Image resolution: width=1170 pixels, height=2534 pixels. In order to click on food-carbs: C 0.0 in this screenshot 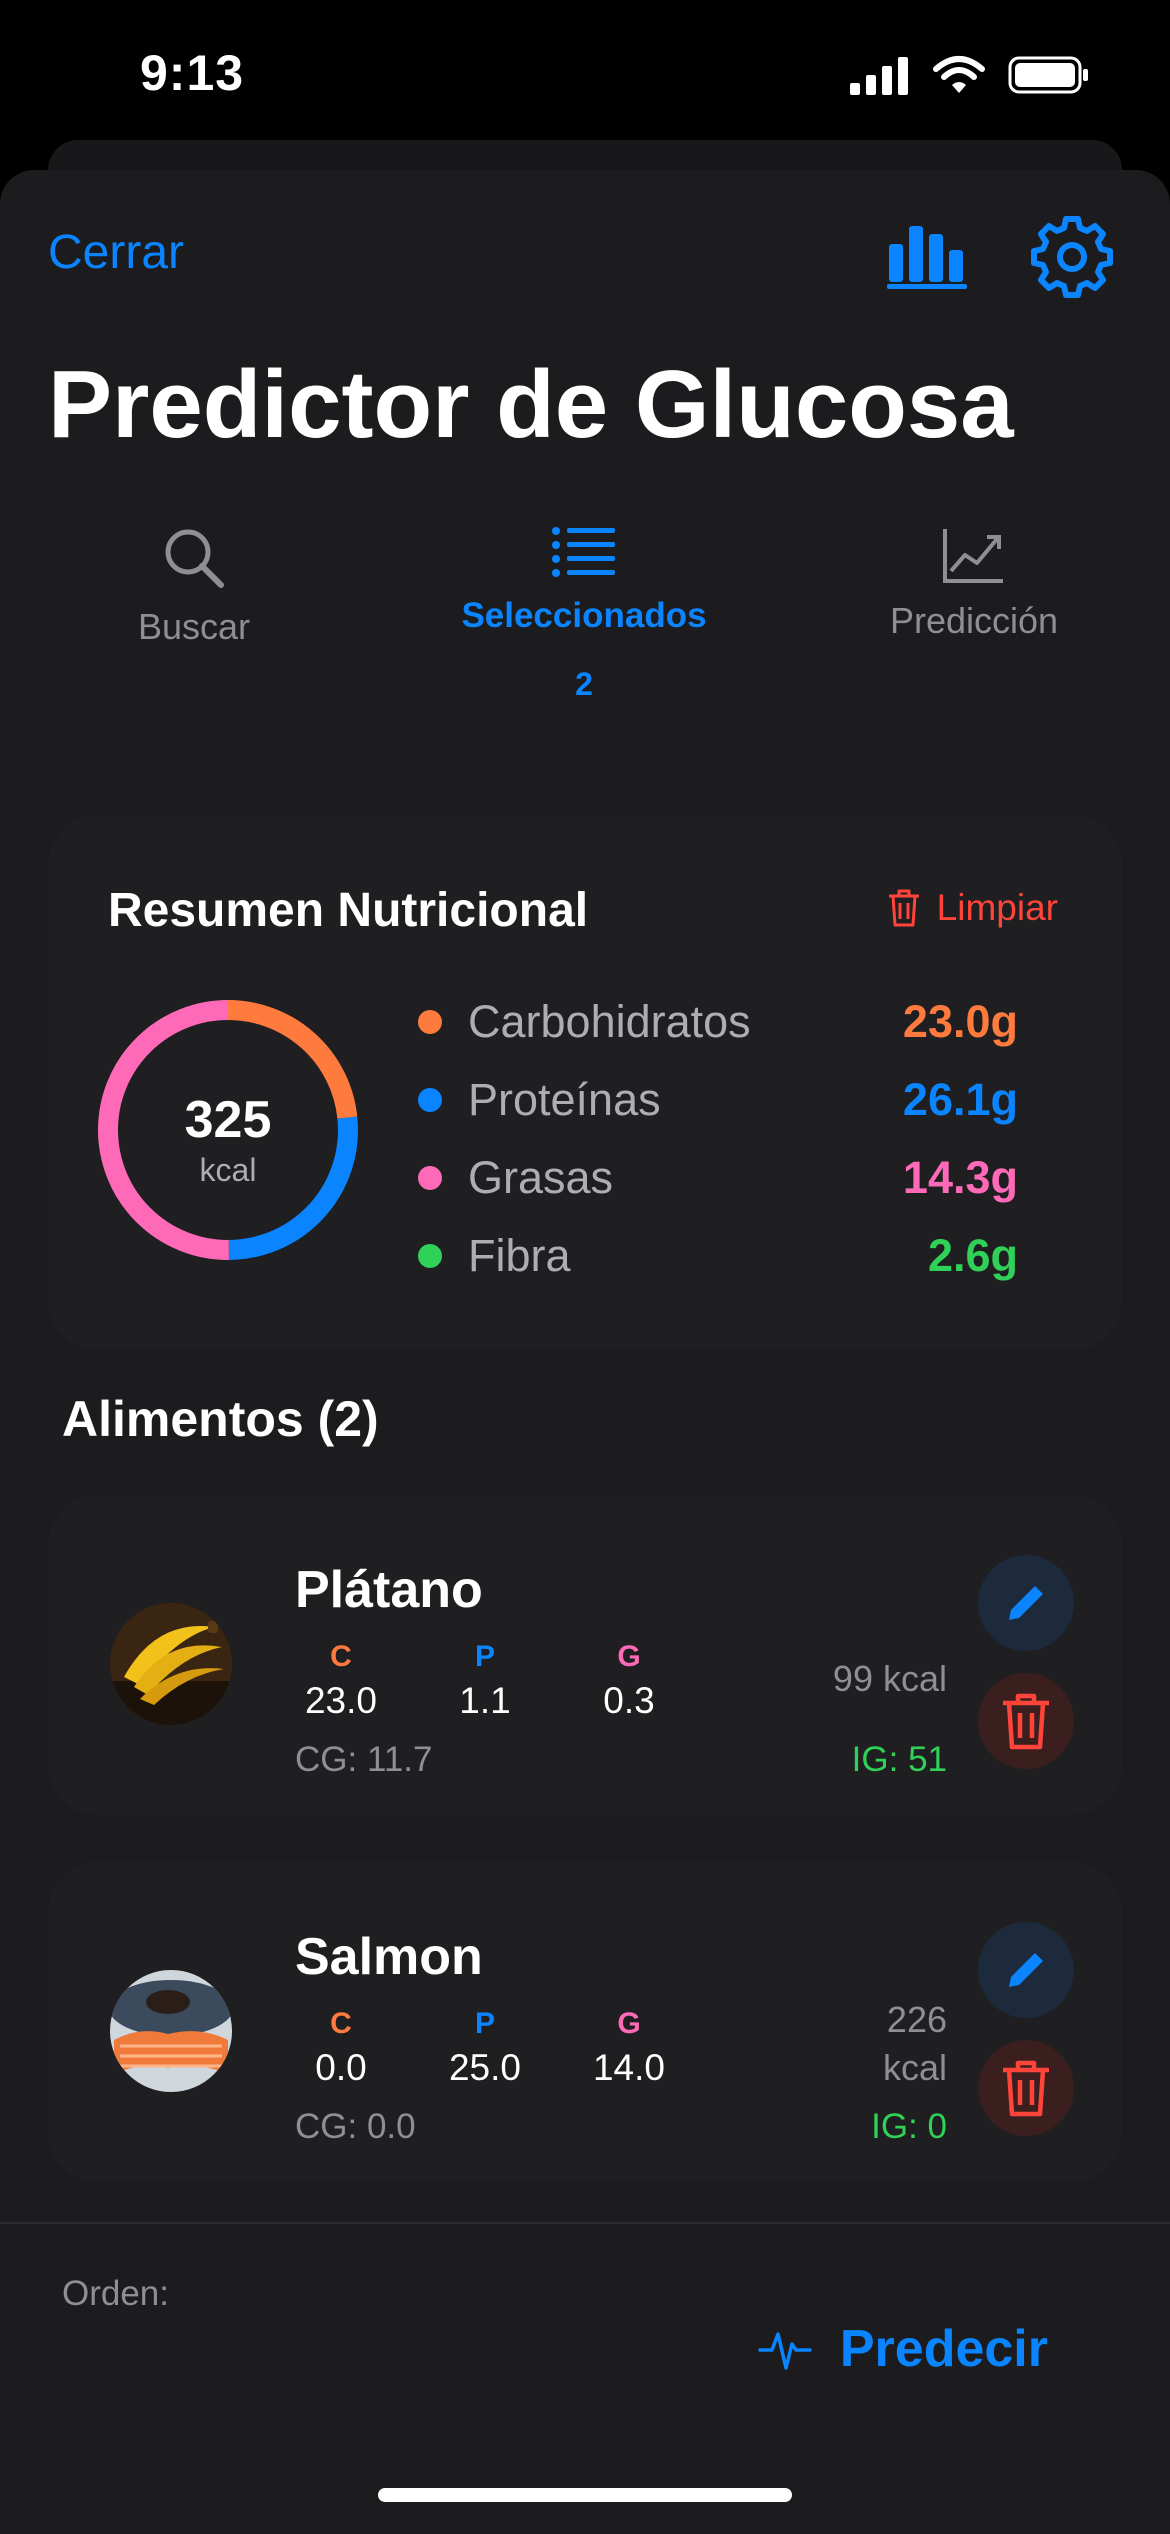, I will do `click(341, 2048)`.